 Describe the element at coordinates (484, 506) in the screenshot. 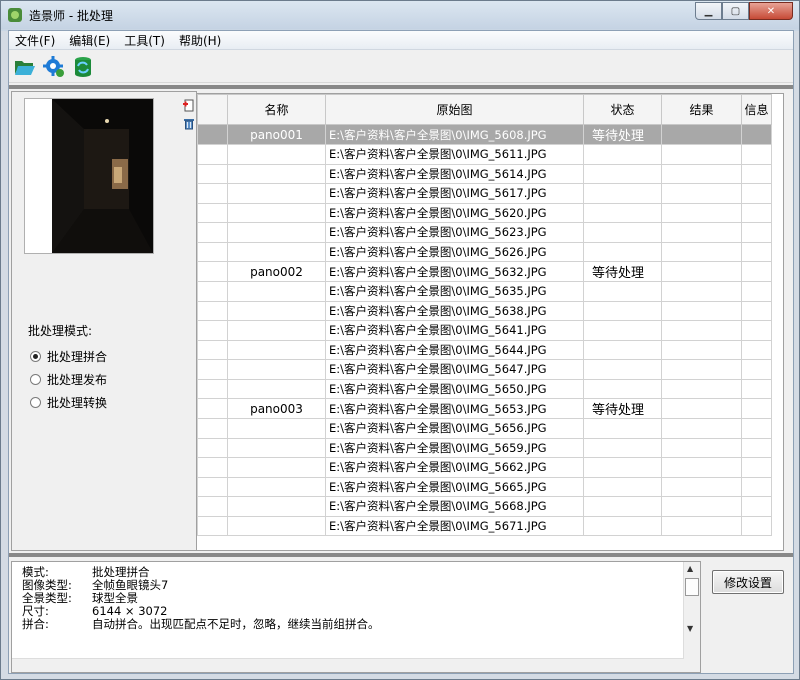

I see `table-row: E:\客户资料\客户全景图\0\IMG_5668.JPG` at that location.